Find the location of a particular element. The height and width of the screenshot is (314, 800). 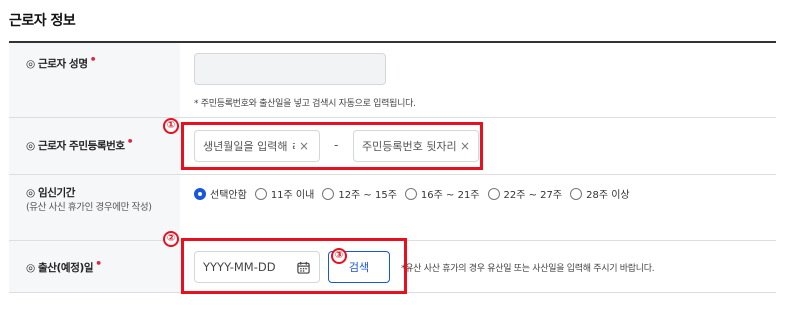

auto-fill-note: * 주민등록번호와 출산일을 넣고 검색시 자동으로 입력됩니다. is located at coordinates (305, 104).